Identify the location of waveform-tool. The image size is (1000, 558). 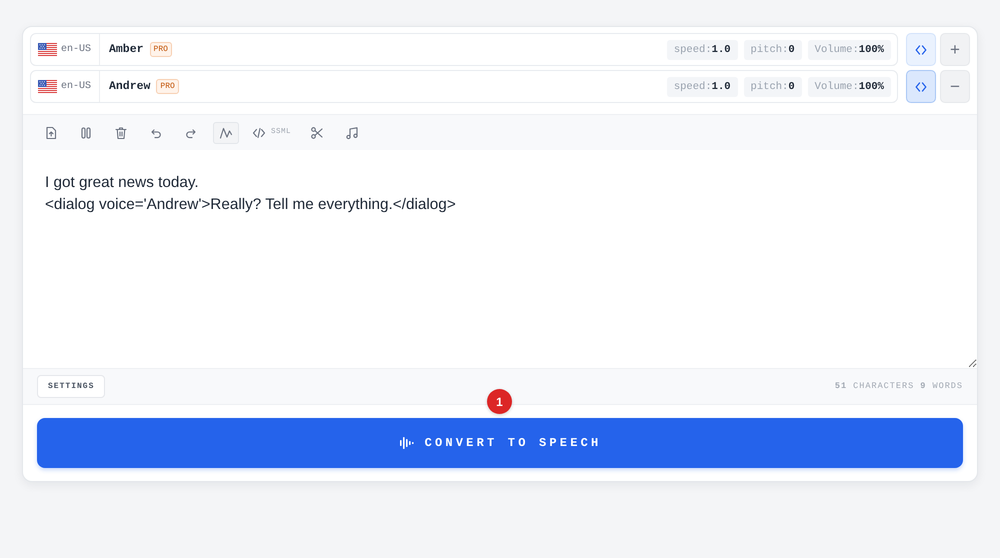
(226, 133).